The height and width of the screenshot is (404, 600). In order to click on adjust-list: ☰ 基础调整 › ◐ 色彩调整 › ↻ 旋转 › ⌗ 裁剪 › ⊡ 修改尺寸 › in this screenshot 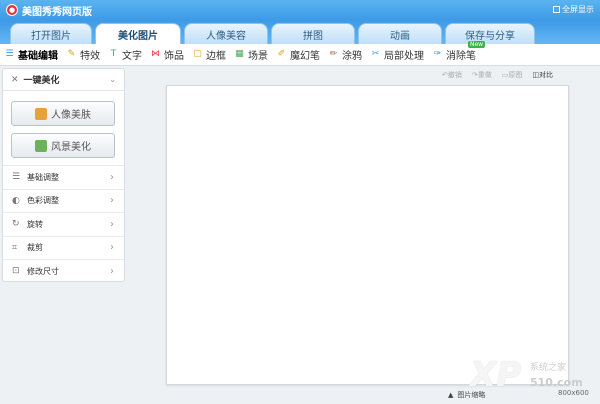, I will do `click(63, 224)`.